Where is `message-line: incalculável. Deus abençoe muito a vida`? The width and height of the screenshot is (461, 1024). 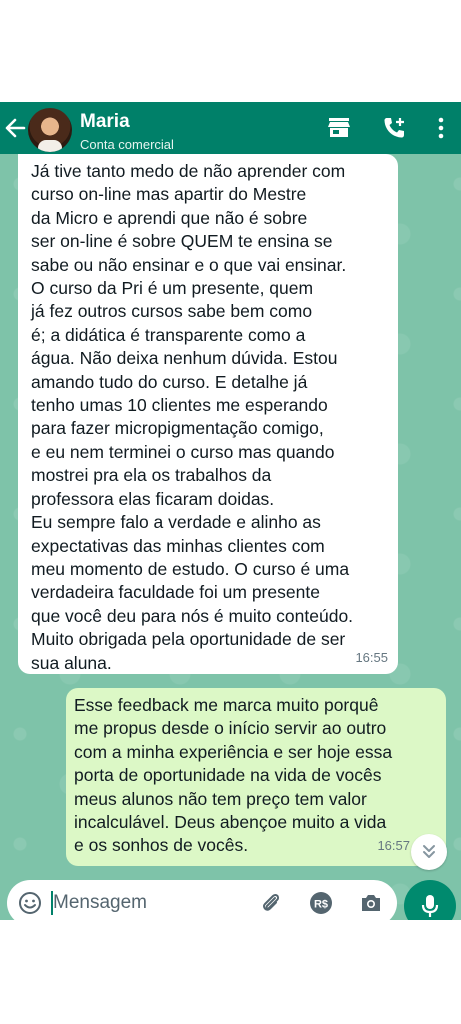 message-line: incalculável. Deus abençoe muito a vida is located at coordinates (230, 822).